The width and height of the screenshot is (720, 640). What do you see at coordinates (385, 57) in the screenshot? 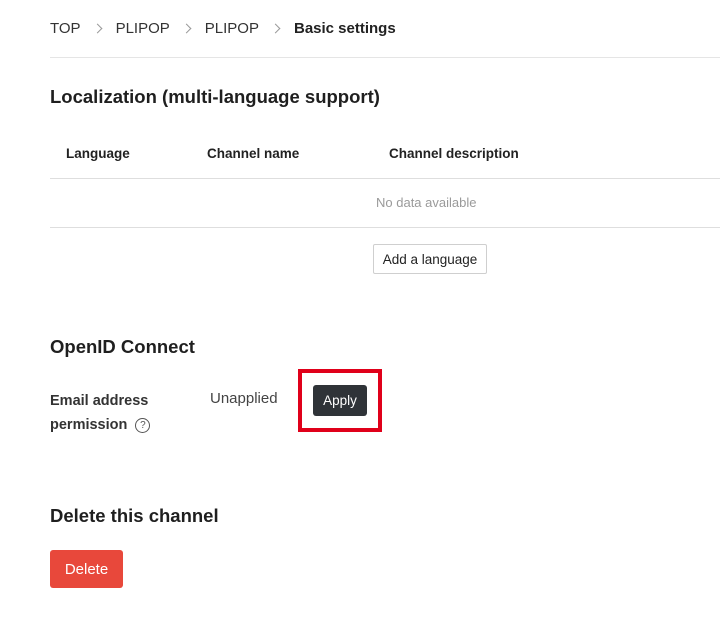
I see `header-divider` at bounding box center [385, 57].